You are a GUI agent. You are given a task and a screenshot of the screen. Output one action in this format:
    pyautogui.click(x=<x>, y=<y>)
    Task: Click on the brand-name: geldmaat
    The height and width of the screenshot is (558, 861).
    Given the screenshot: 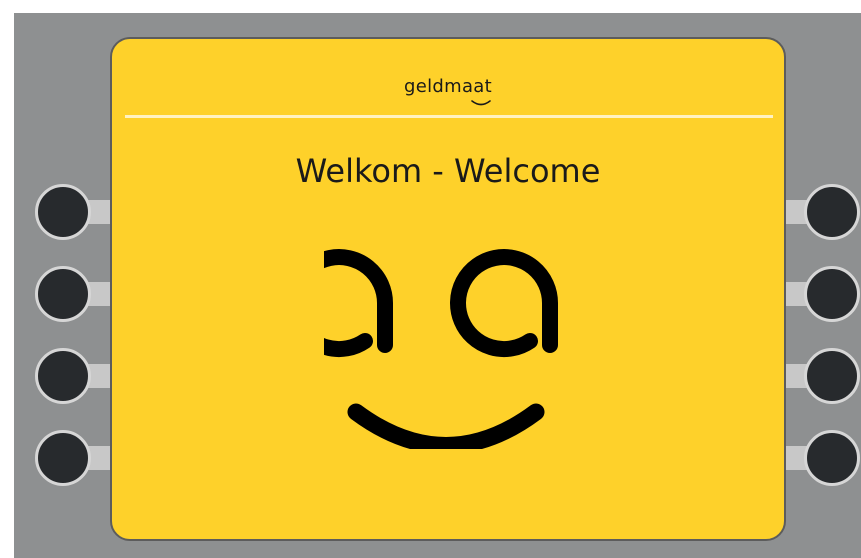 What is the action you would take?
    pyautogui.click(x=448, y=86)
    